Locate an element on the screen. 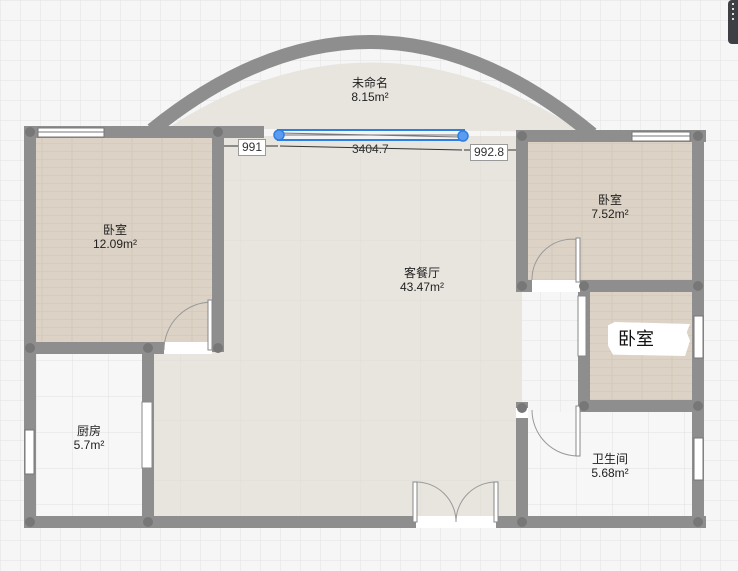  room-label-unnamed: 未命名 8.15m² is located at coordinates (369, 90).